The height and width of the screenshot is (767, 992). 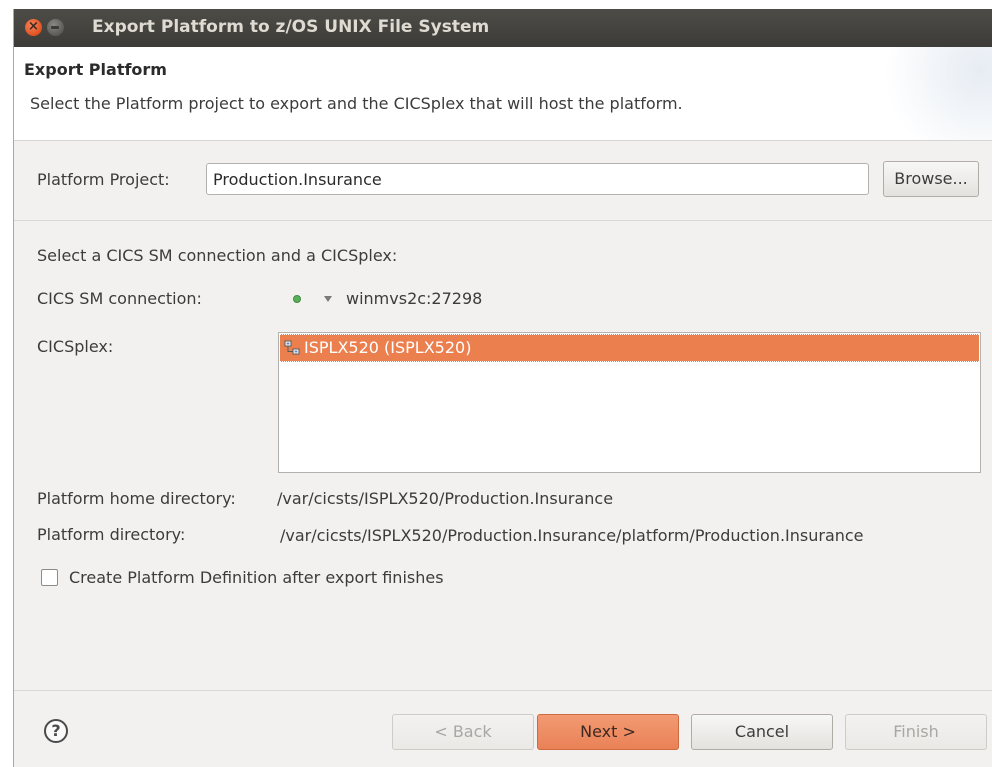 I want to click on close-icon: ×, so click(x=33, y=26).